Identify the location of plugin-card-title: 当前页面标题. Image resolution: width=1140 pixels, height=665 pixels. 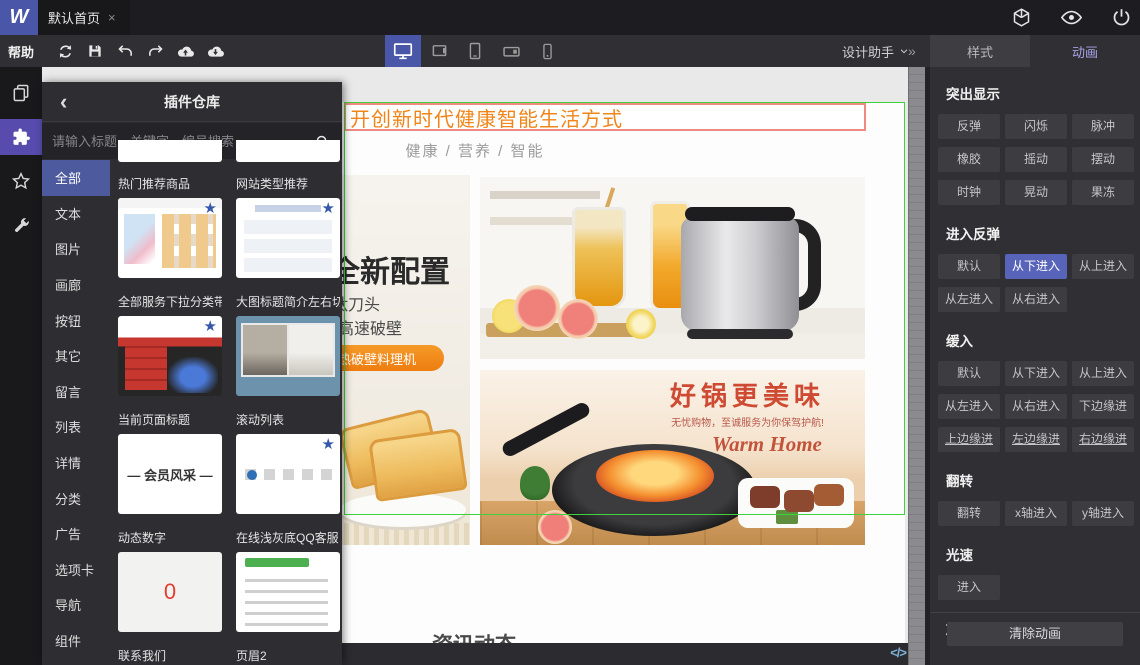
(154, 420).